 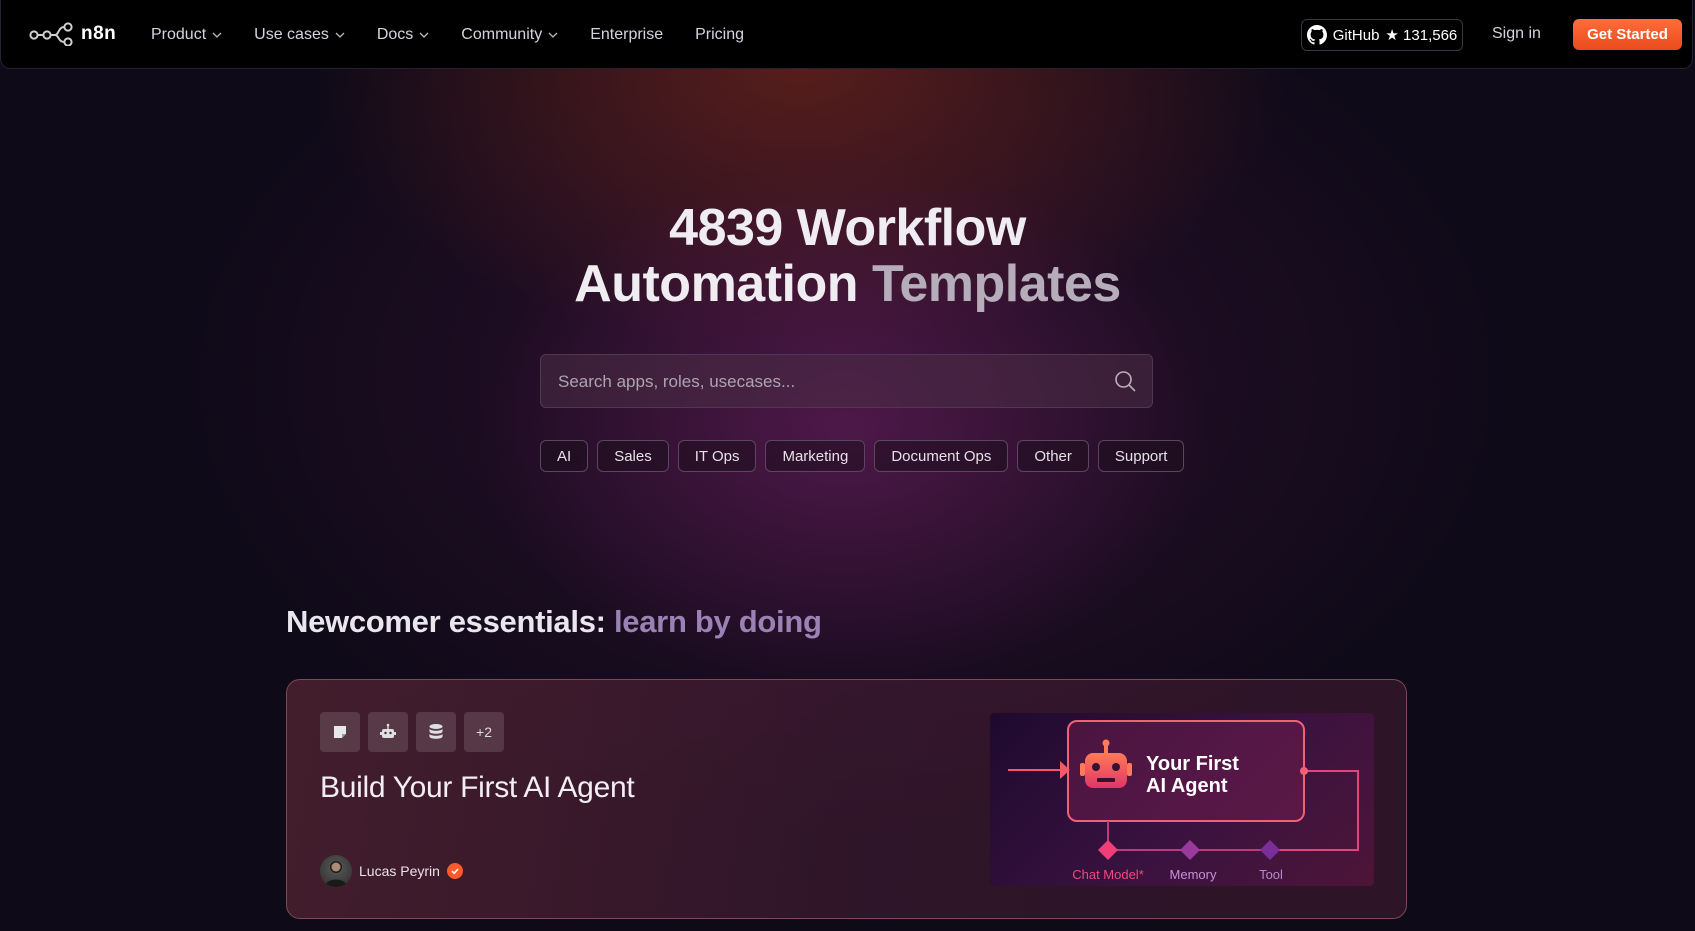 I want to click on robot-icon, so click(x=388, y=732).